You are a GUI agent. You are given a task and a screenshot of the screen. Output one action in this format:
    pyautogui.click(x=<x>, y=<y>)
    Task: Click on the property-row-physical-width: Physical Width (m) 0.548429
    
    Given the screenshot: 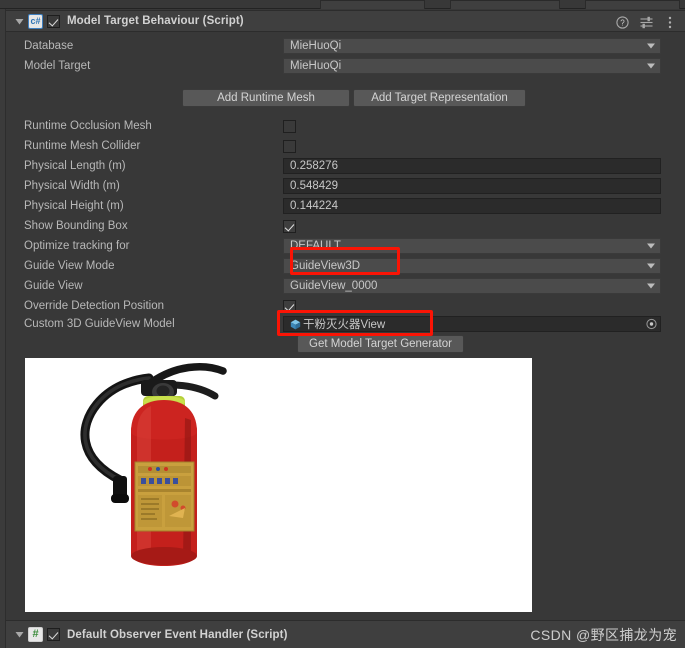 What is the action you would take?
    pyautogui.click(x=345, y=186)
    